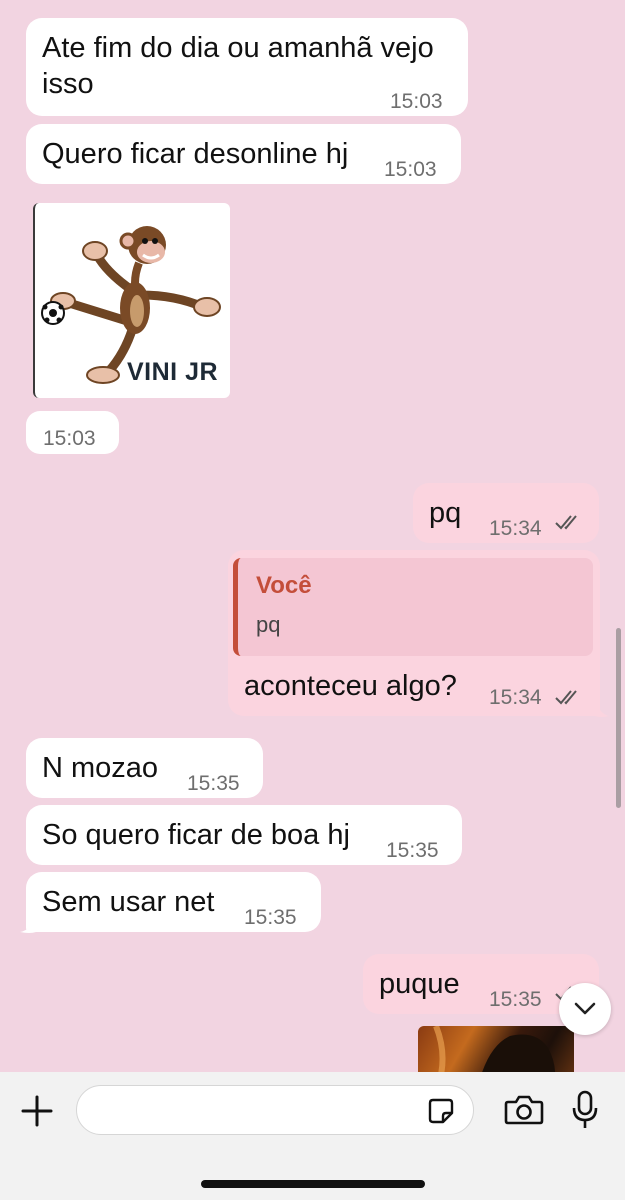  I want to click on incoming-message: Sem usar net 15:35, so click(173, 902).